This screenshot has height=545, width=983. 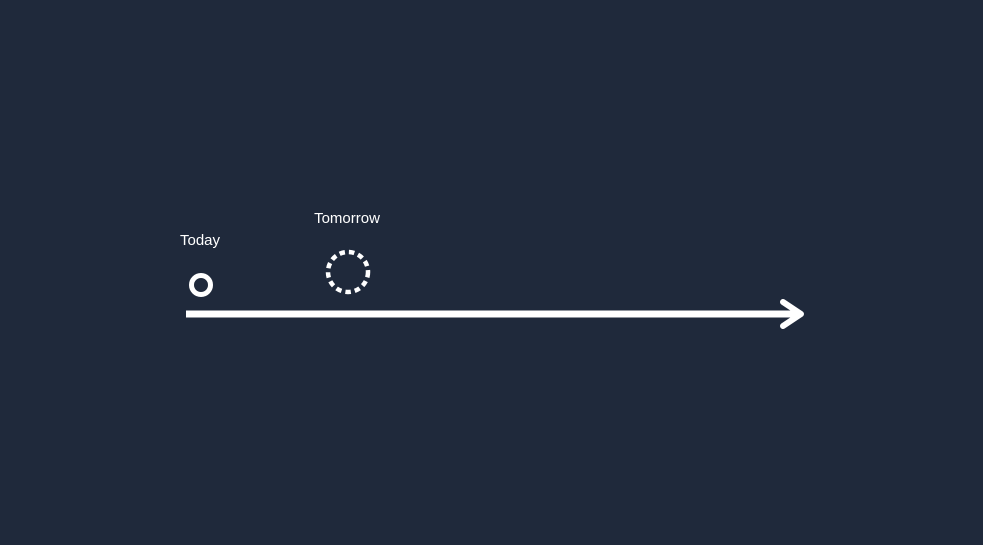 What do you see at coordinates (347, 218) in the screenshot?
I see `tomorrow-label: Tomorrow` at bounding box center [347, 218].